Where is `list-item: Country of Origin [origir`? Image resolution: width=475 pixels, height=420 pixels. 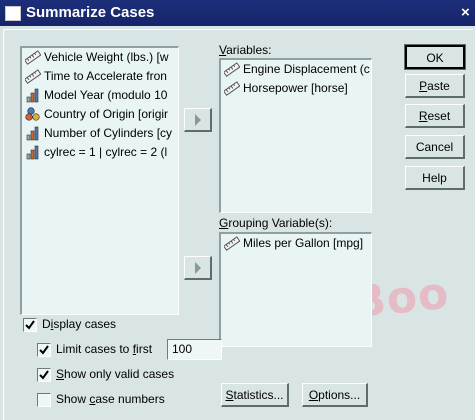 list-item: Country of Origin [origir is located at coordinates (100, 114).